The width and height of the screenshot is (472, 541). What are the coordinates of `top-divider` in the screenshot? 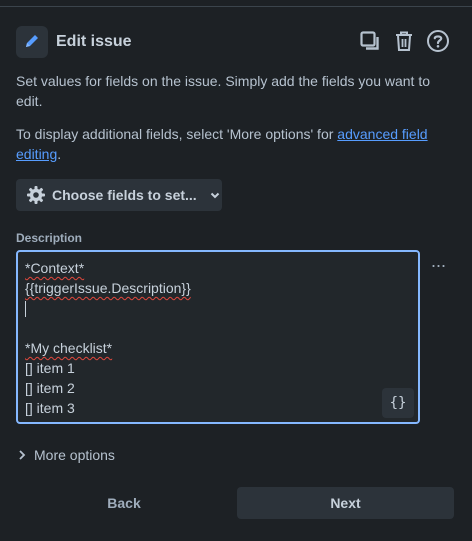 It's located at (236, 6).